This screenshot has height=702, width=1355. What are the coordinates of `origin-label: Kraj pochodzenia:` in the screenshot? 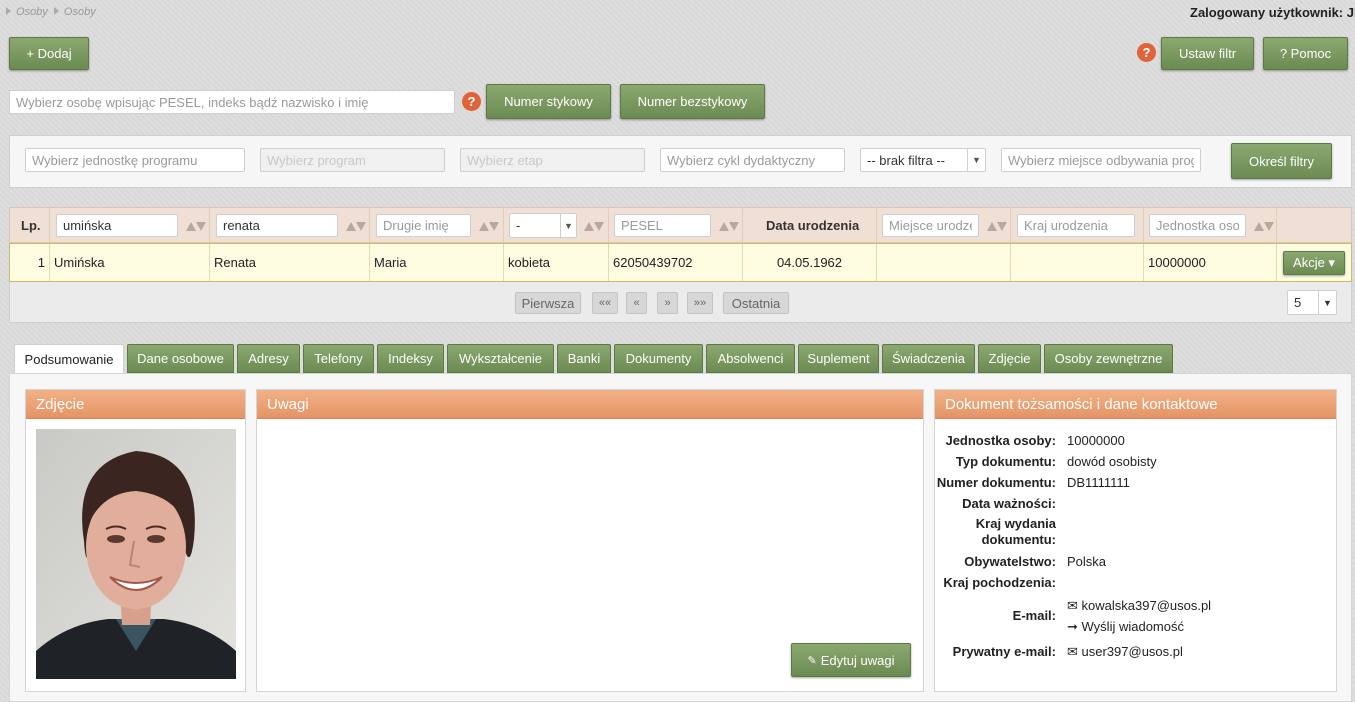 It's located at (999, 582).